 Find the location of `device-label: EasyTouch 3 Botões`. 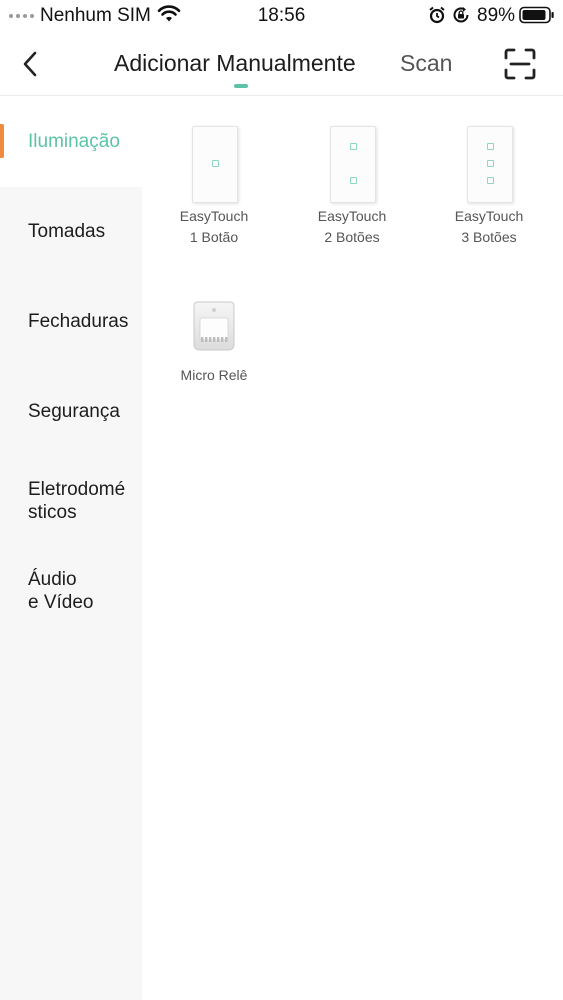

device-label: EasyTouch 3 Botões is located at coordinates (489, 226).